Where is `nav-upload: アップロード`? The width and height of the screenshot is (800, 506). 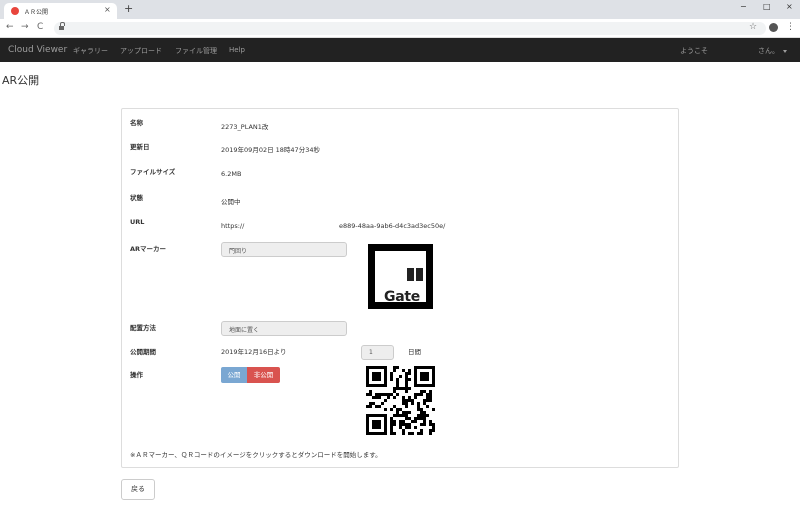 nav-upload: アップロード is located at coordinates (141, 51).